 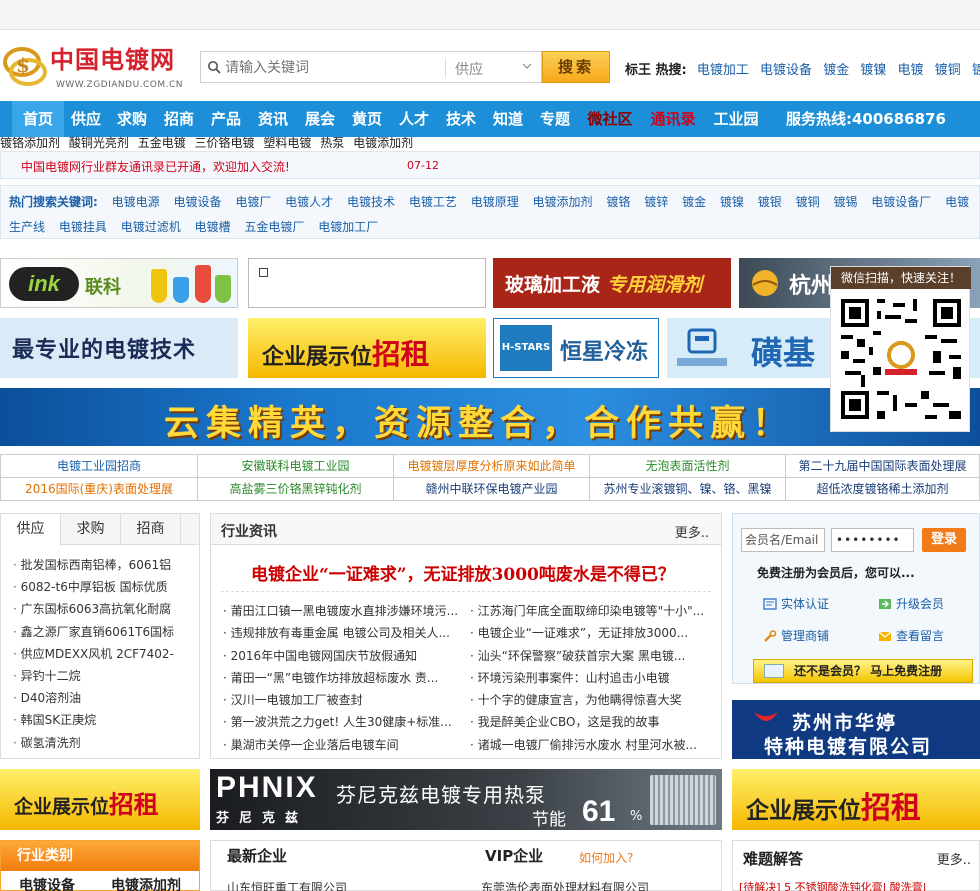 I want to click on partner-link: 高盐雾三价铬黑锌钝化剂, so click(x=296, y=489).